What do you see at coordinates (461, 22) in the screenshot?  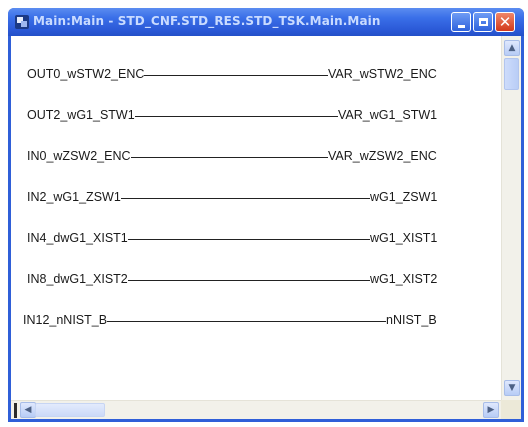 I see `minimize-button` at bounding box center [461, 22].